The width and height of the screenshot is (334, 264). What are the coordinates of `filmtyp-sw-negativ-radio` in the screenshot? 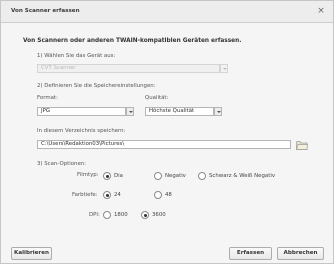 It's located at (202, 176).